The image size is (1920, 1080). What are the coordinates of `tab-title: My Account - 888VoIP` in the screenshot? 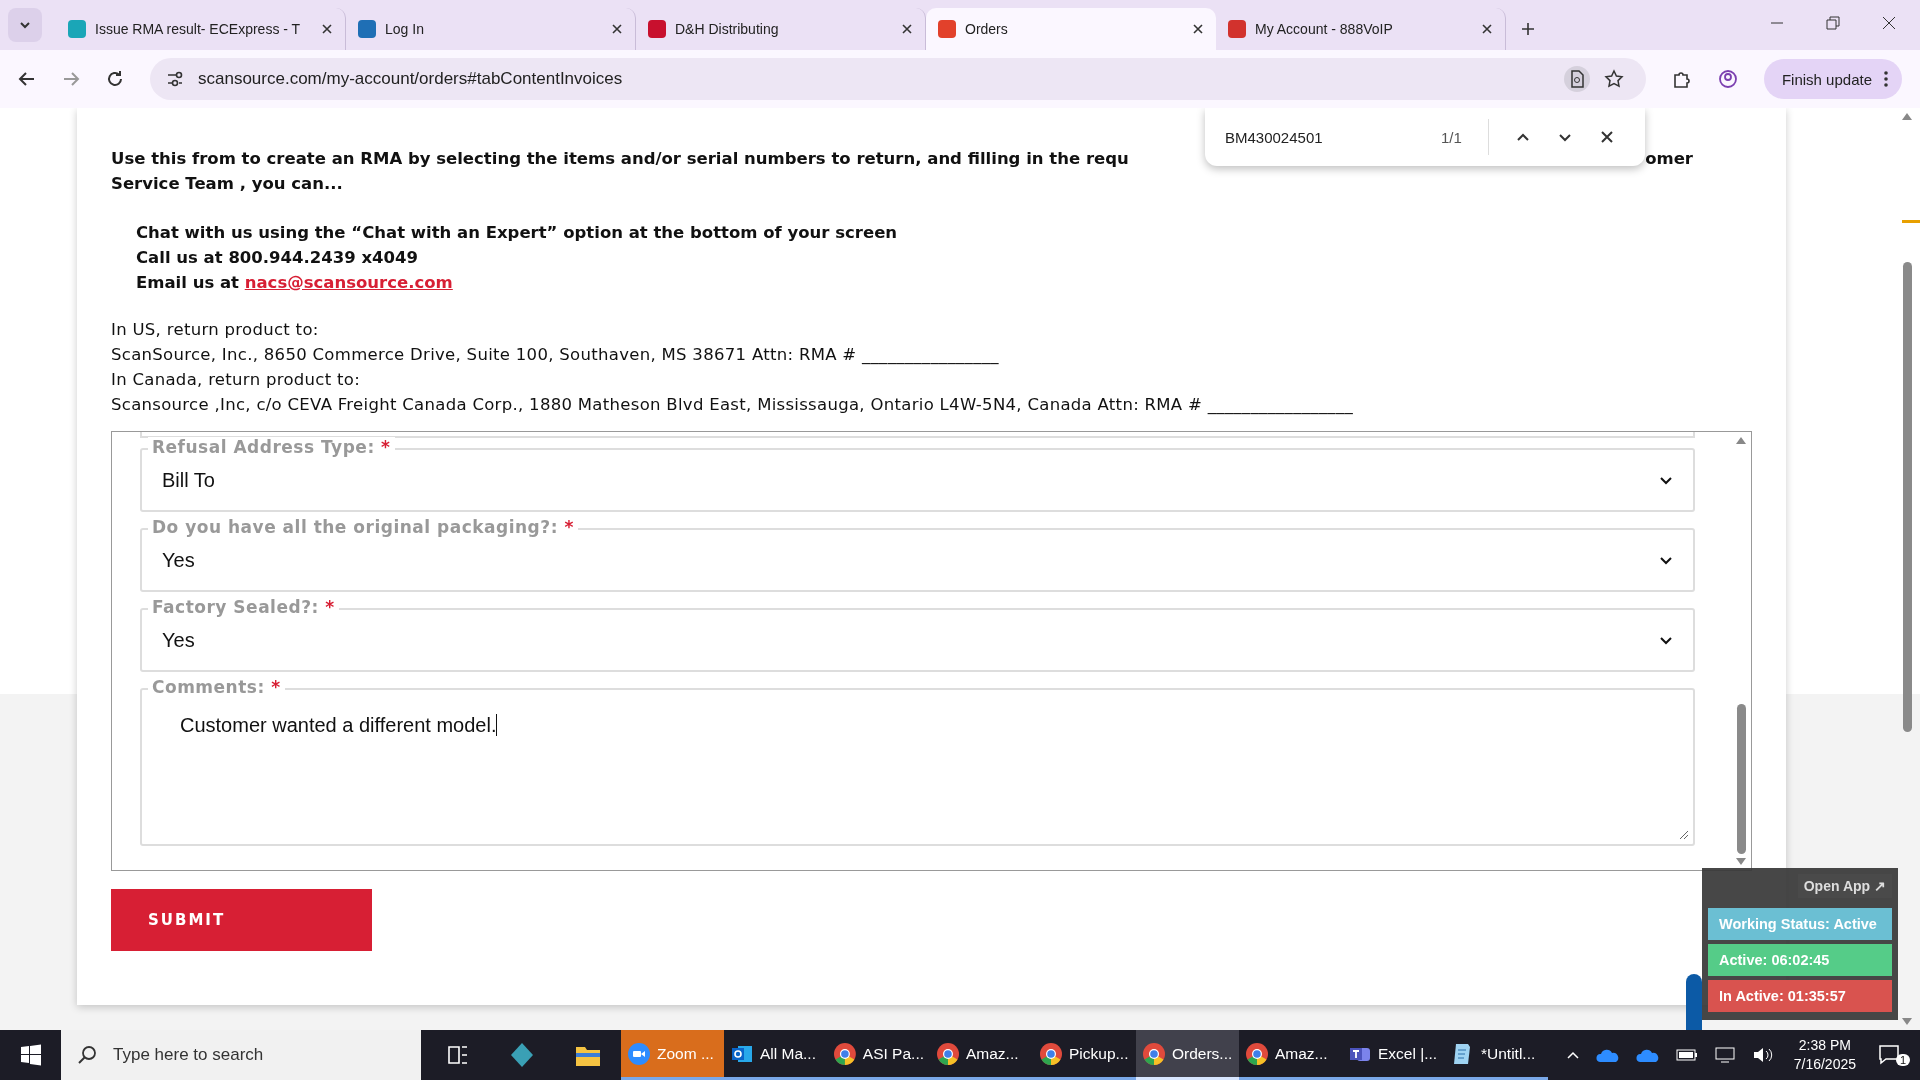 It's located at (1324, 29).